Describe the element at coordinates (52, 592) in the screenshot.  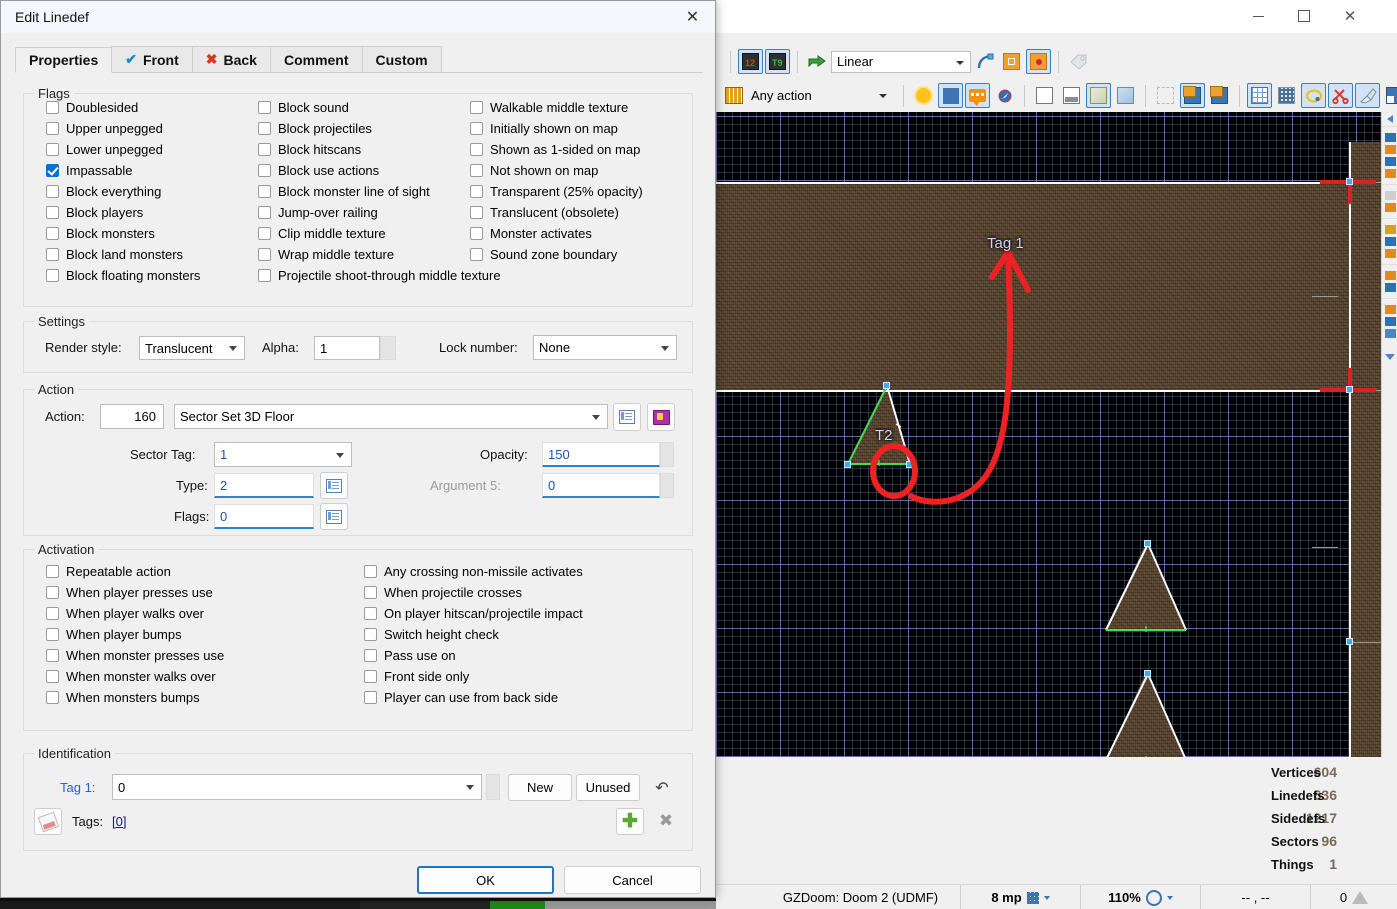
I see `activation-player-presses-use-checkbox` at that location.